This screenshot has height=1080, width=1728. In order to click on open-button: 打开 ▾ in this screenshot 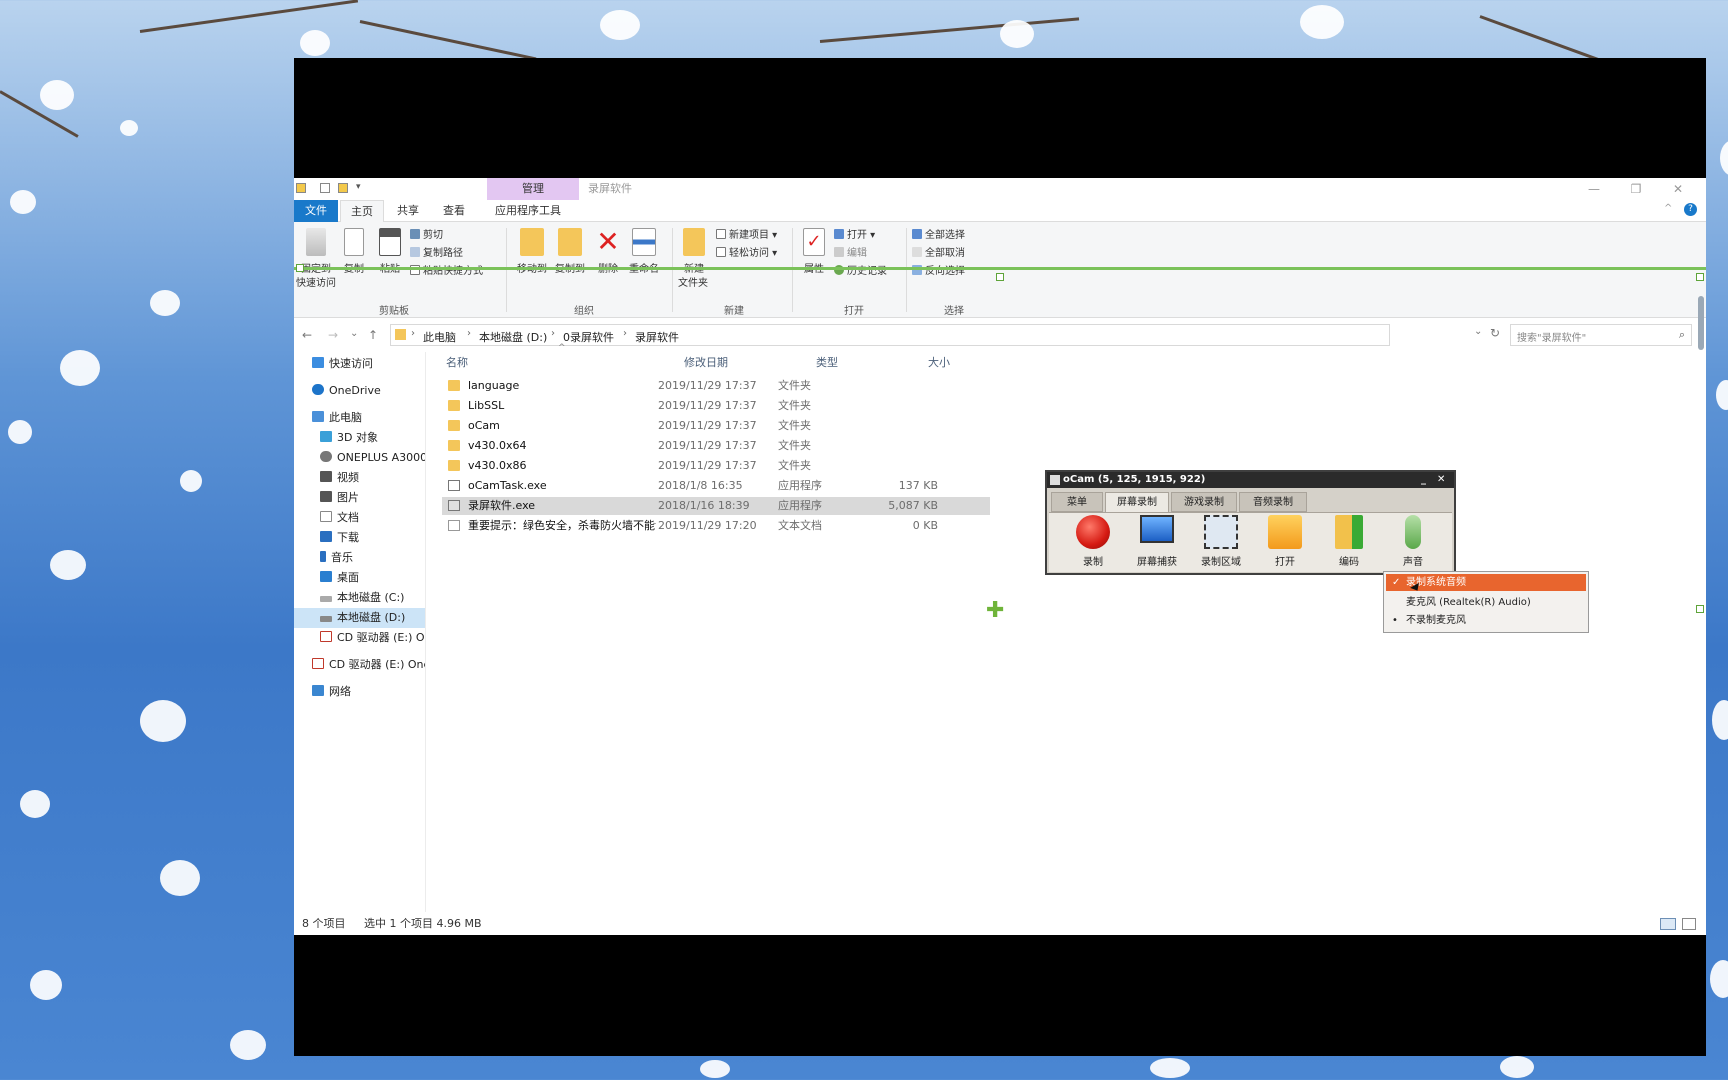, I will do `click(854, 236)`.